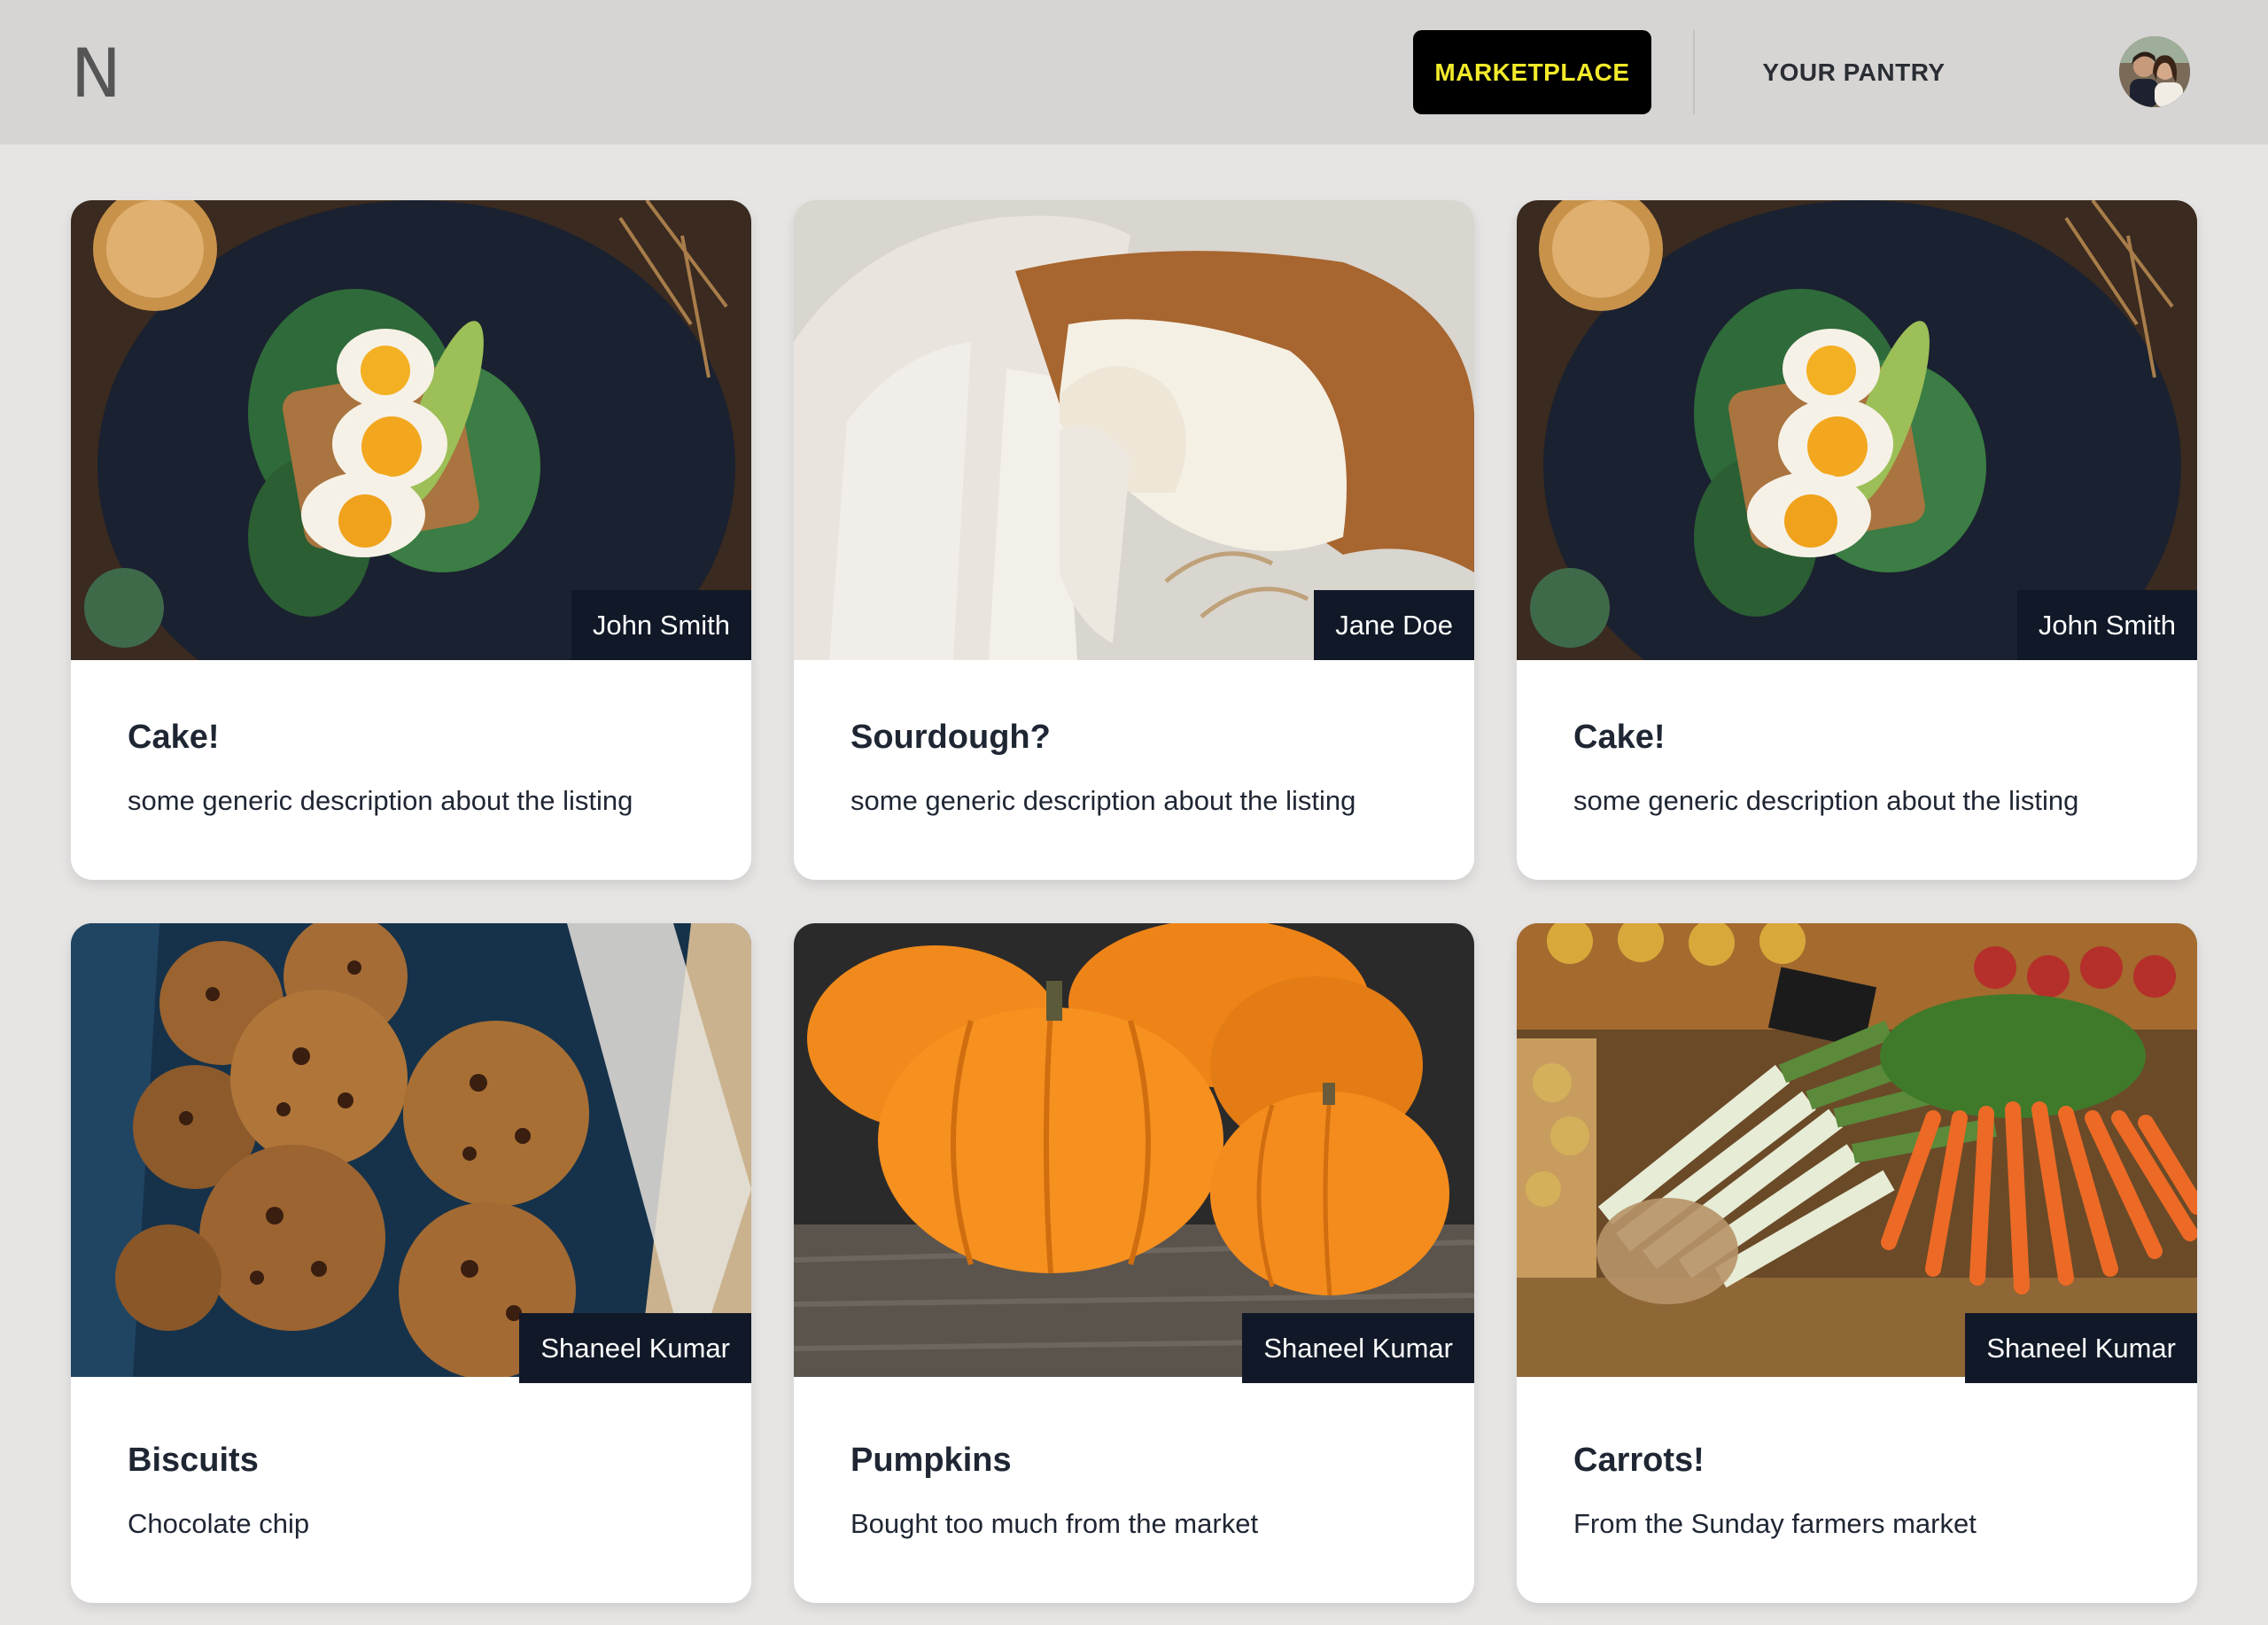 The height and width of the screenshot is (1625, 2268). I want to click on listing-title: Biscuits, so click(193, 1460).